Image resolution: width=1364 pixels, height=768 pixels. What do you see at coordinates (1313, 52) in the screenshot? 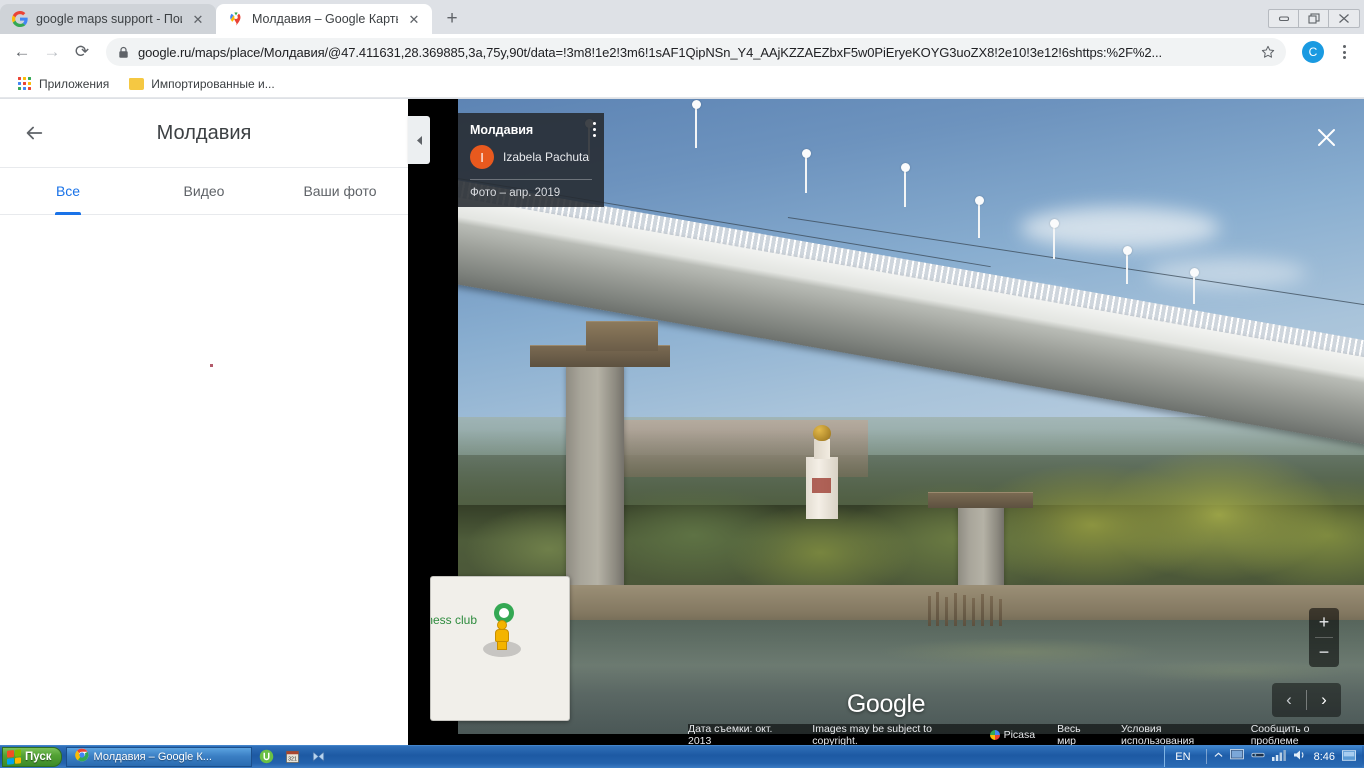
I see `profile-avatar: C` at bounding box center [1313, 52].